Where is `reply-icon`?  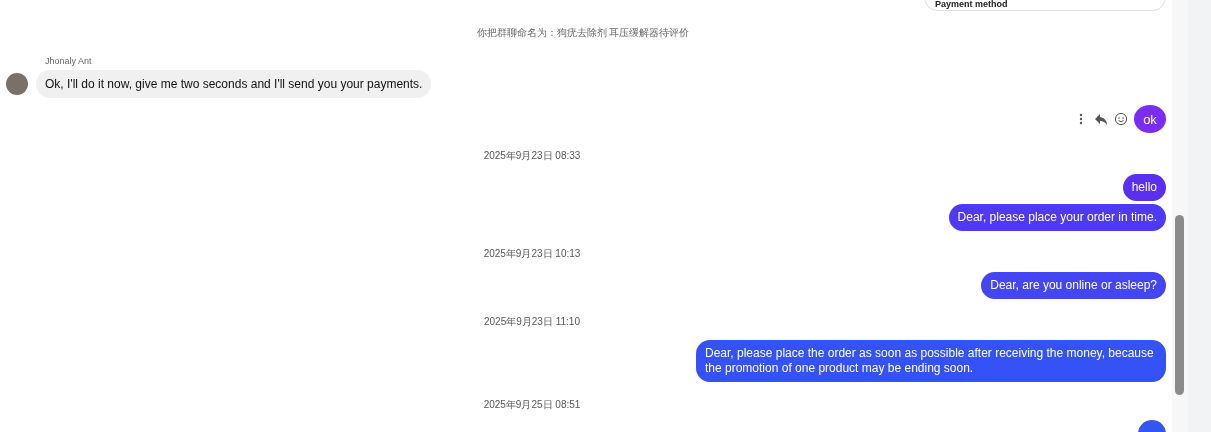 reply-icon is located at coordinates (1101, 119).